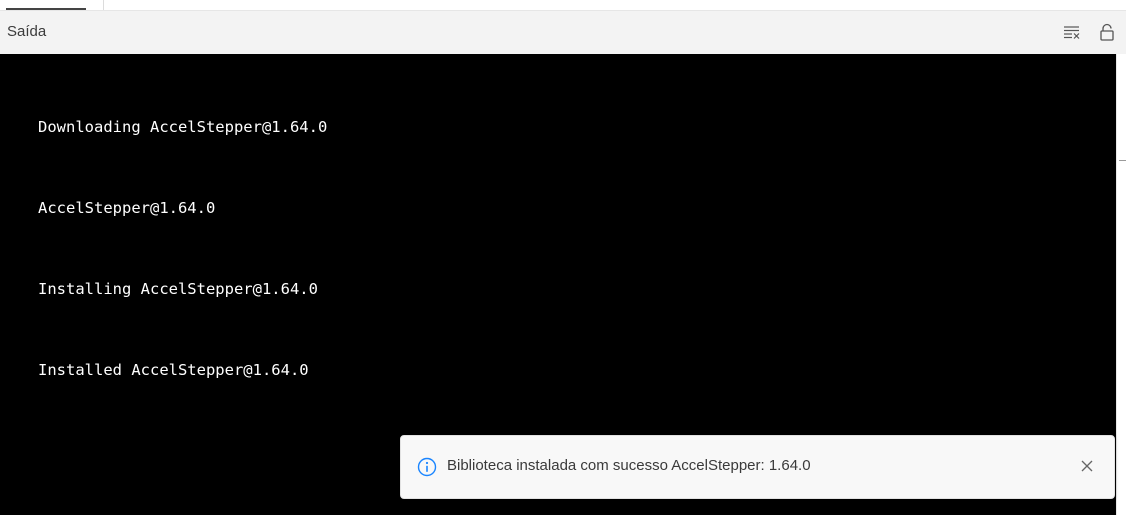  Describe the element at coordinates (1107, 32) in the screenshot. I see `lock-scroll-icon` at that location.